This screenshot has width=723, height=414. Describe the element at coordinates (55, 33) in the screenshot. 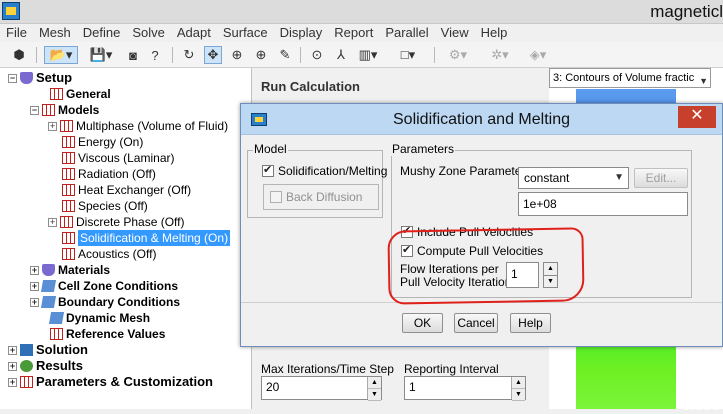

I see `menu-mesh: Mesh` at that location.